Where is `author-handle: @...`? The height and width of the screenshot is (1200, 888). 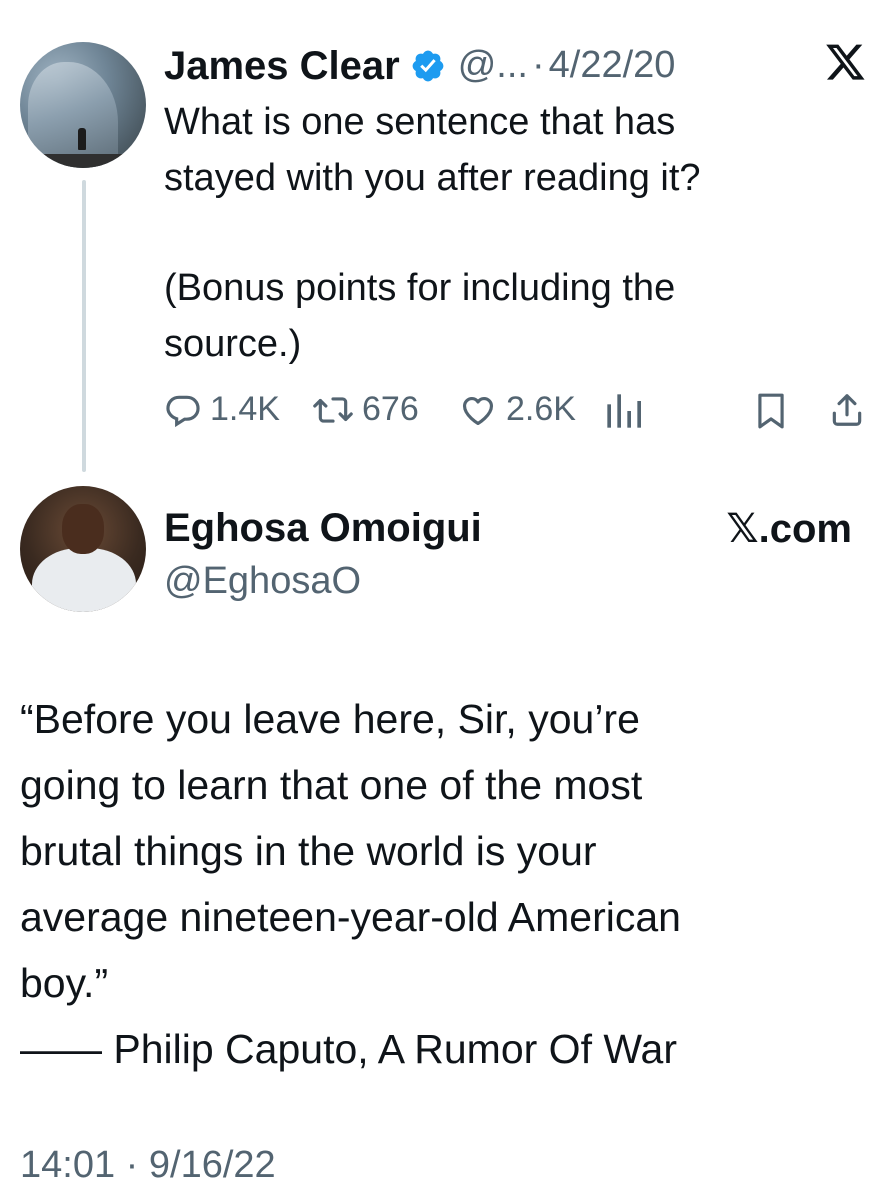
author-handle: @... is located at coordinates (493, 65).